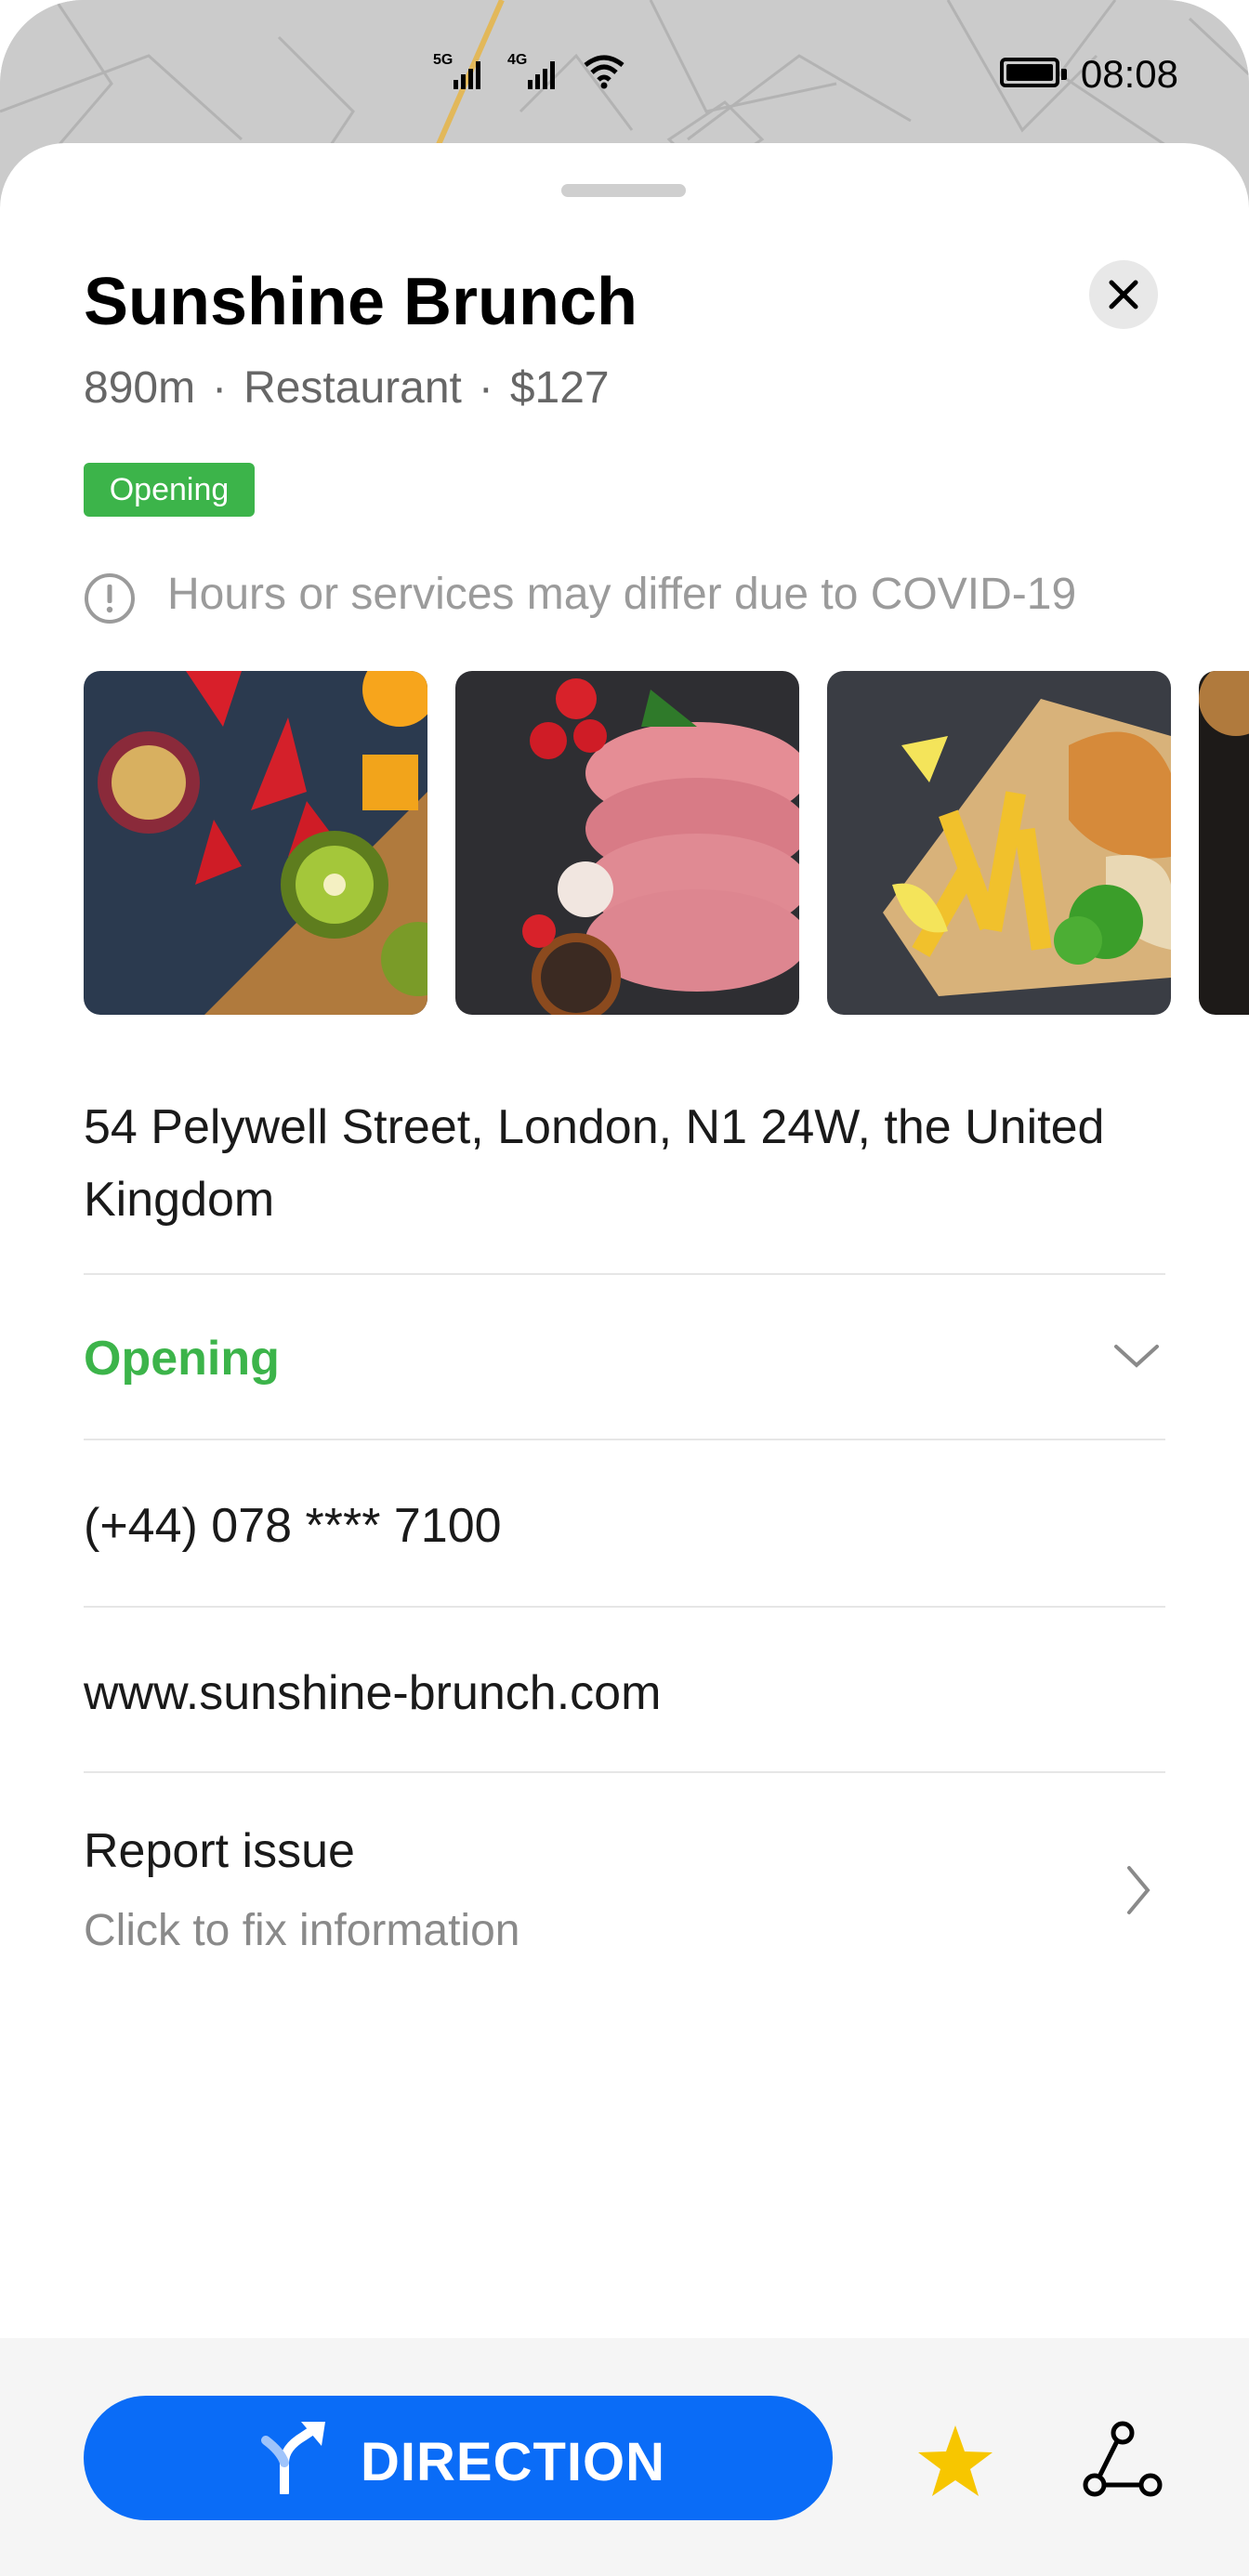 The image size is (1249, 2576). I want to click on distance: 890m, so click(140, 388).